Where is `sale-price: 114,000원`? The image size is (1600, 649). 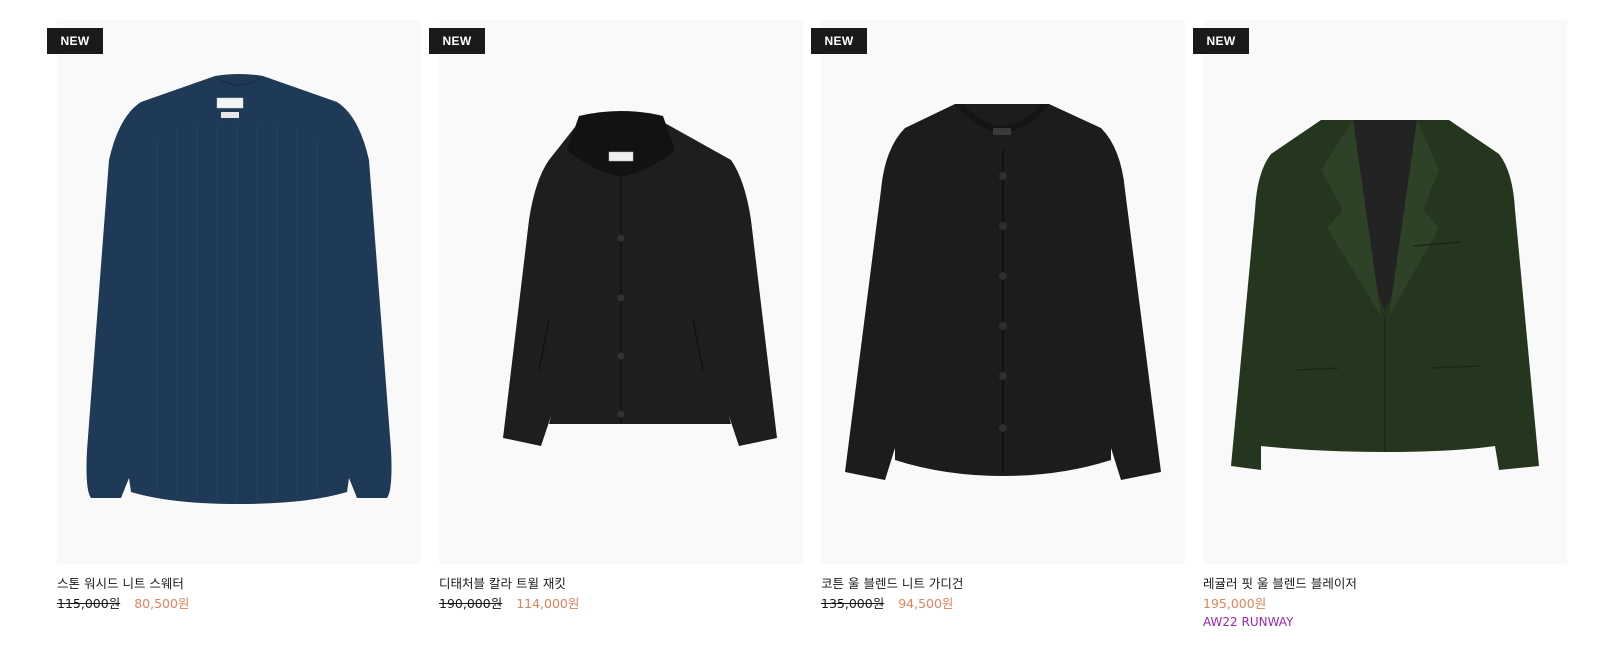 sale-price: 114,000원 is located at coordinates (548, 603).